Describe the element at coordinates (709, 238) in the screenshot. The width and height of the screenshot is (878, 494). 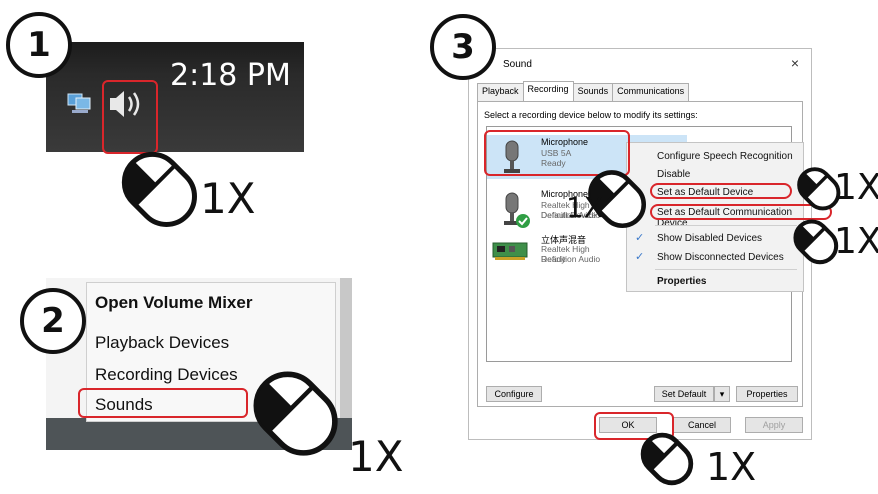
I see `menu-item-show-disabled: Show Disabled Devices` at that location.